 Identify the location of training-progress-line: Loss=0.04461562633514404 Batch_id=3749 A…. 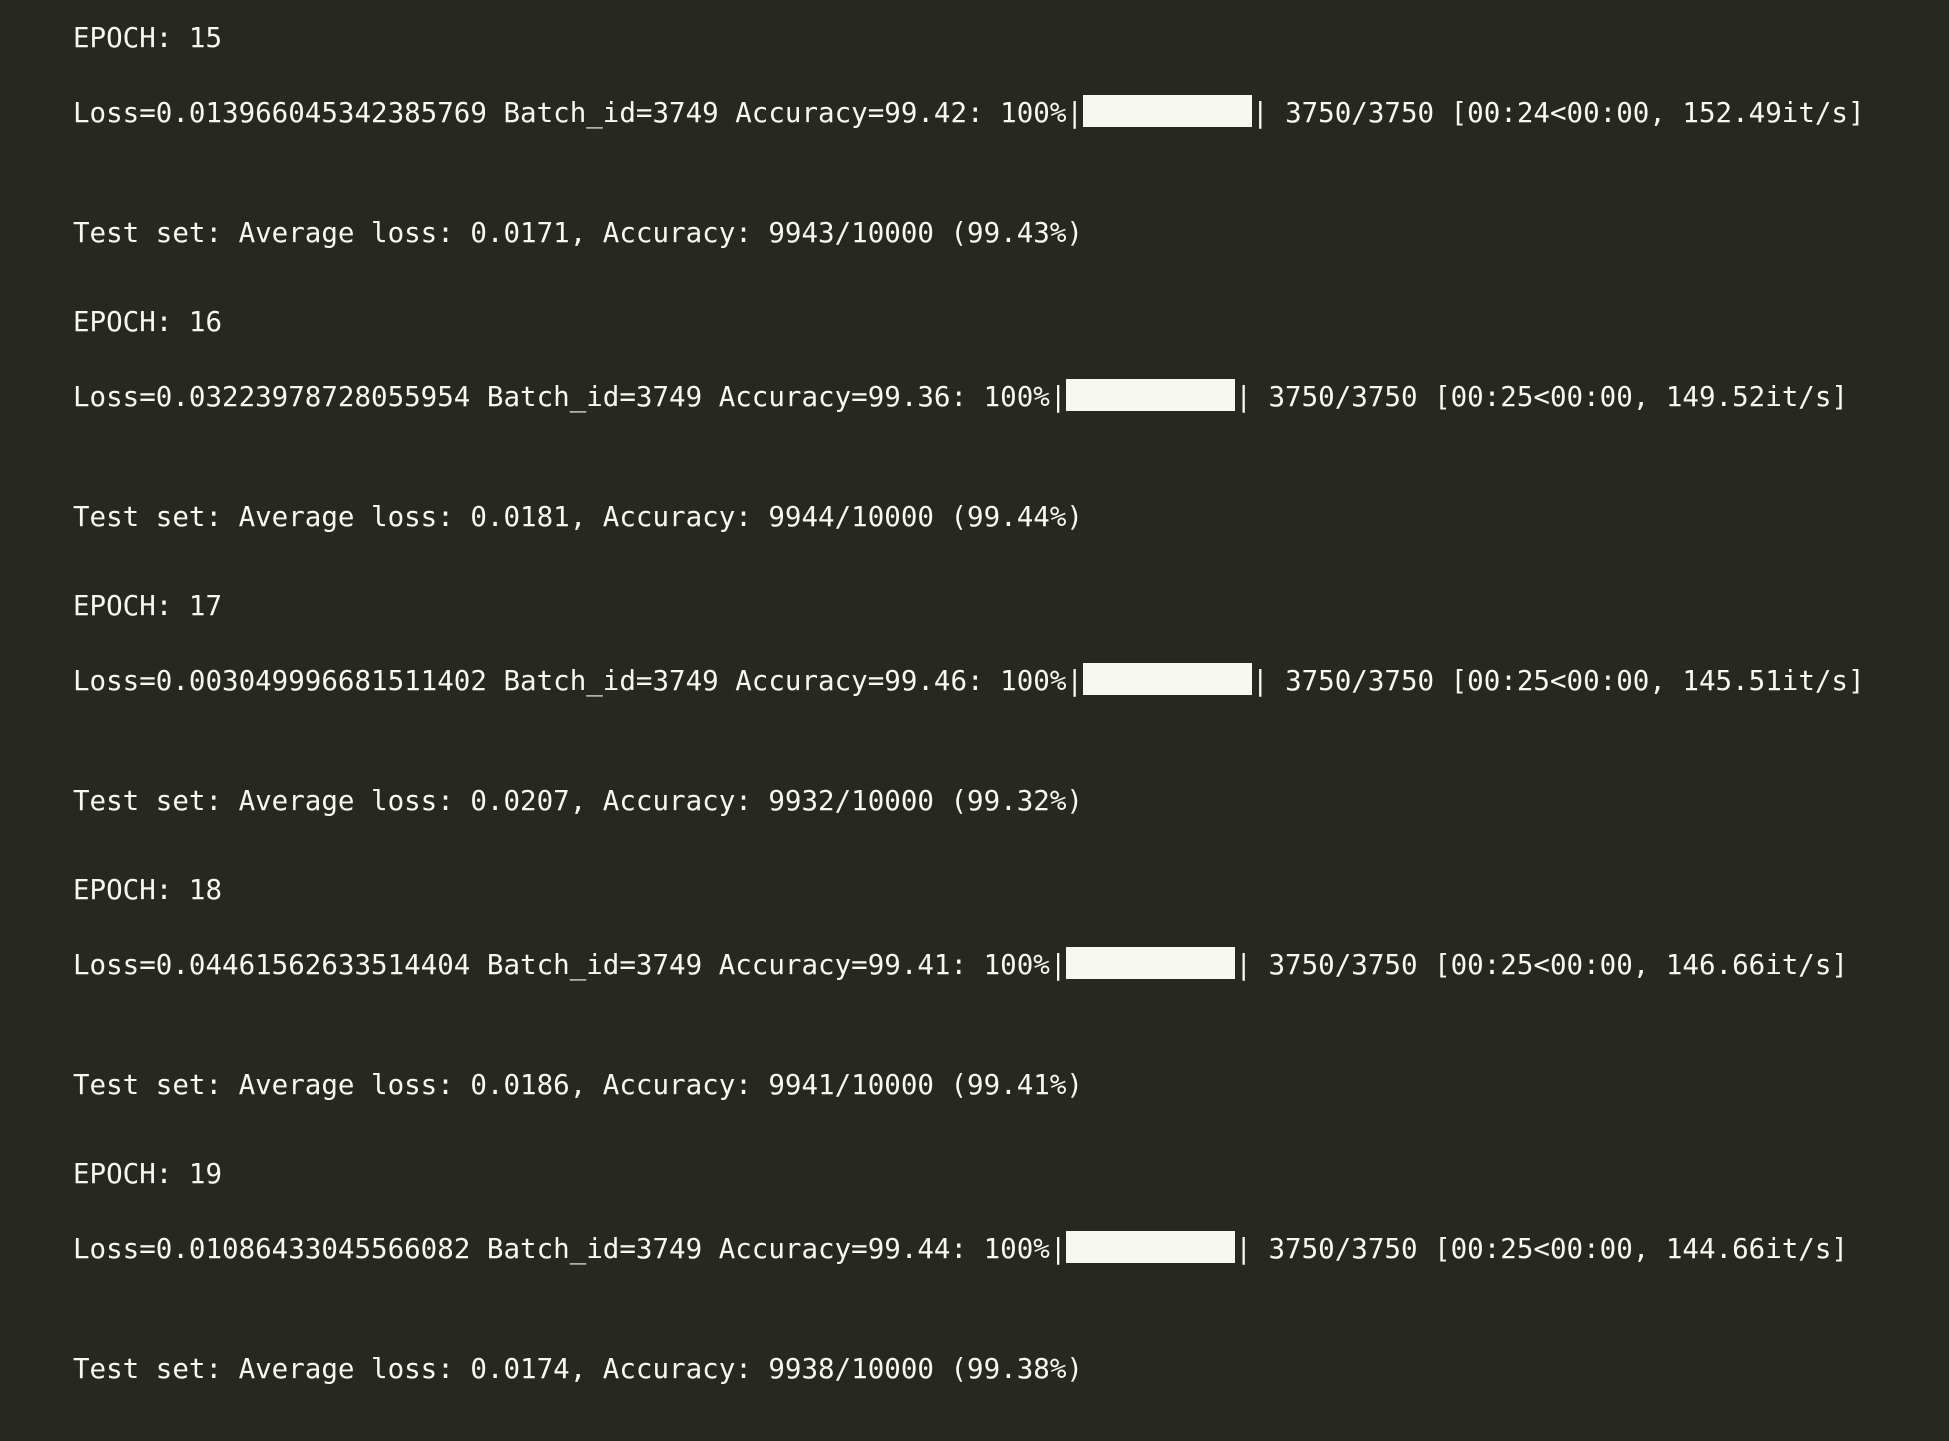
(960, 964).